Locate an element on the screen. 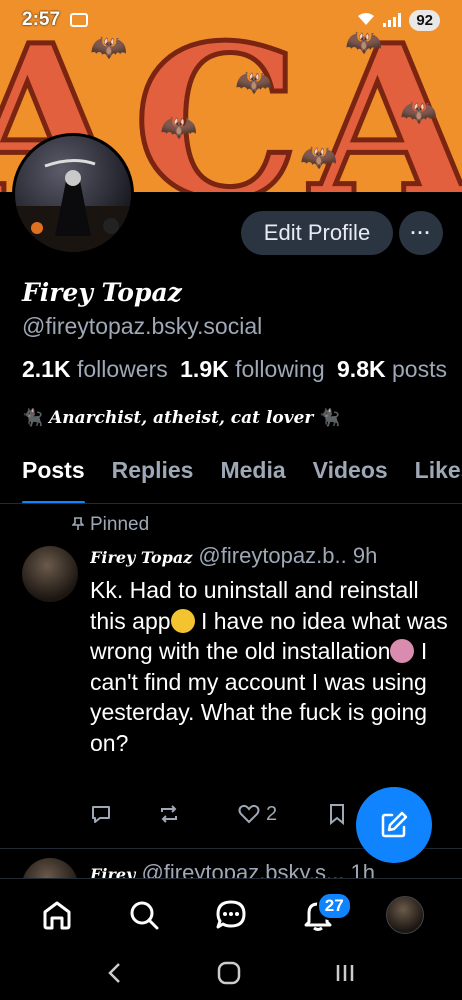  recents-icon is located at coordinates (344, 972).